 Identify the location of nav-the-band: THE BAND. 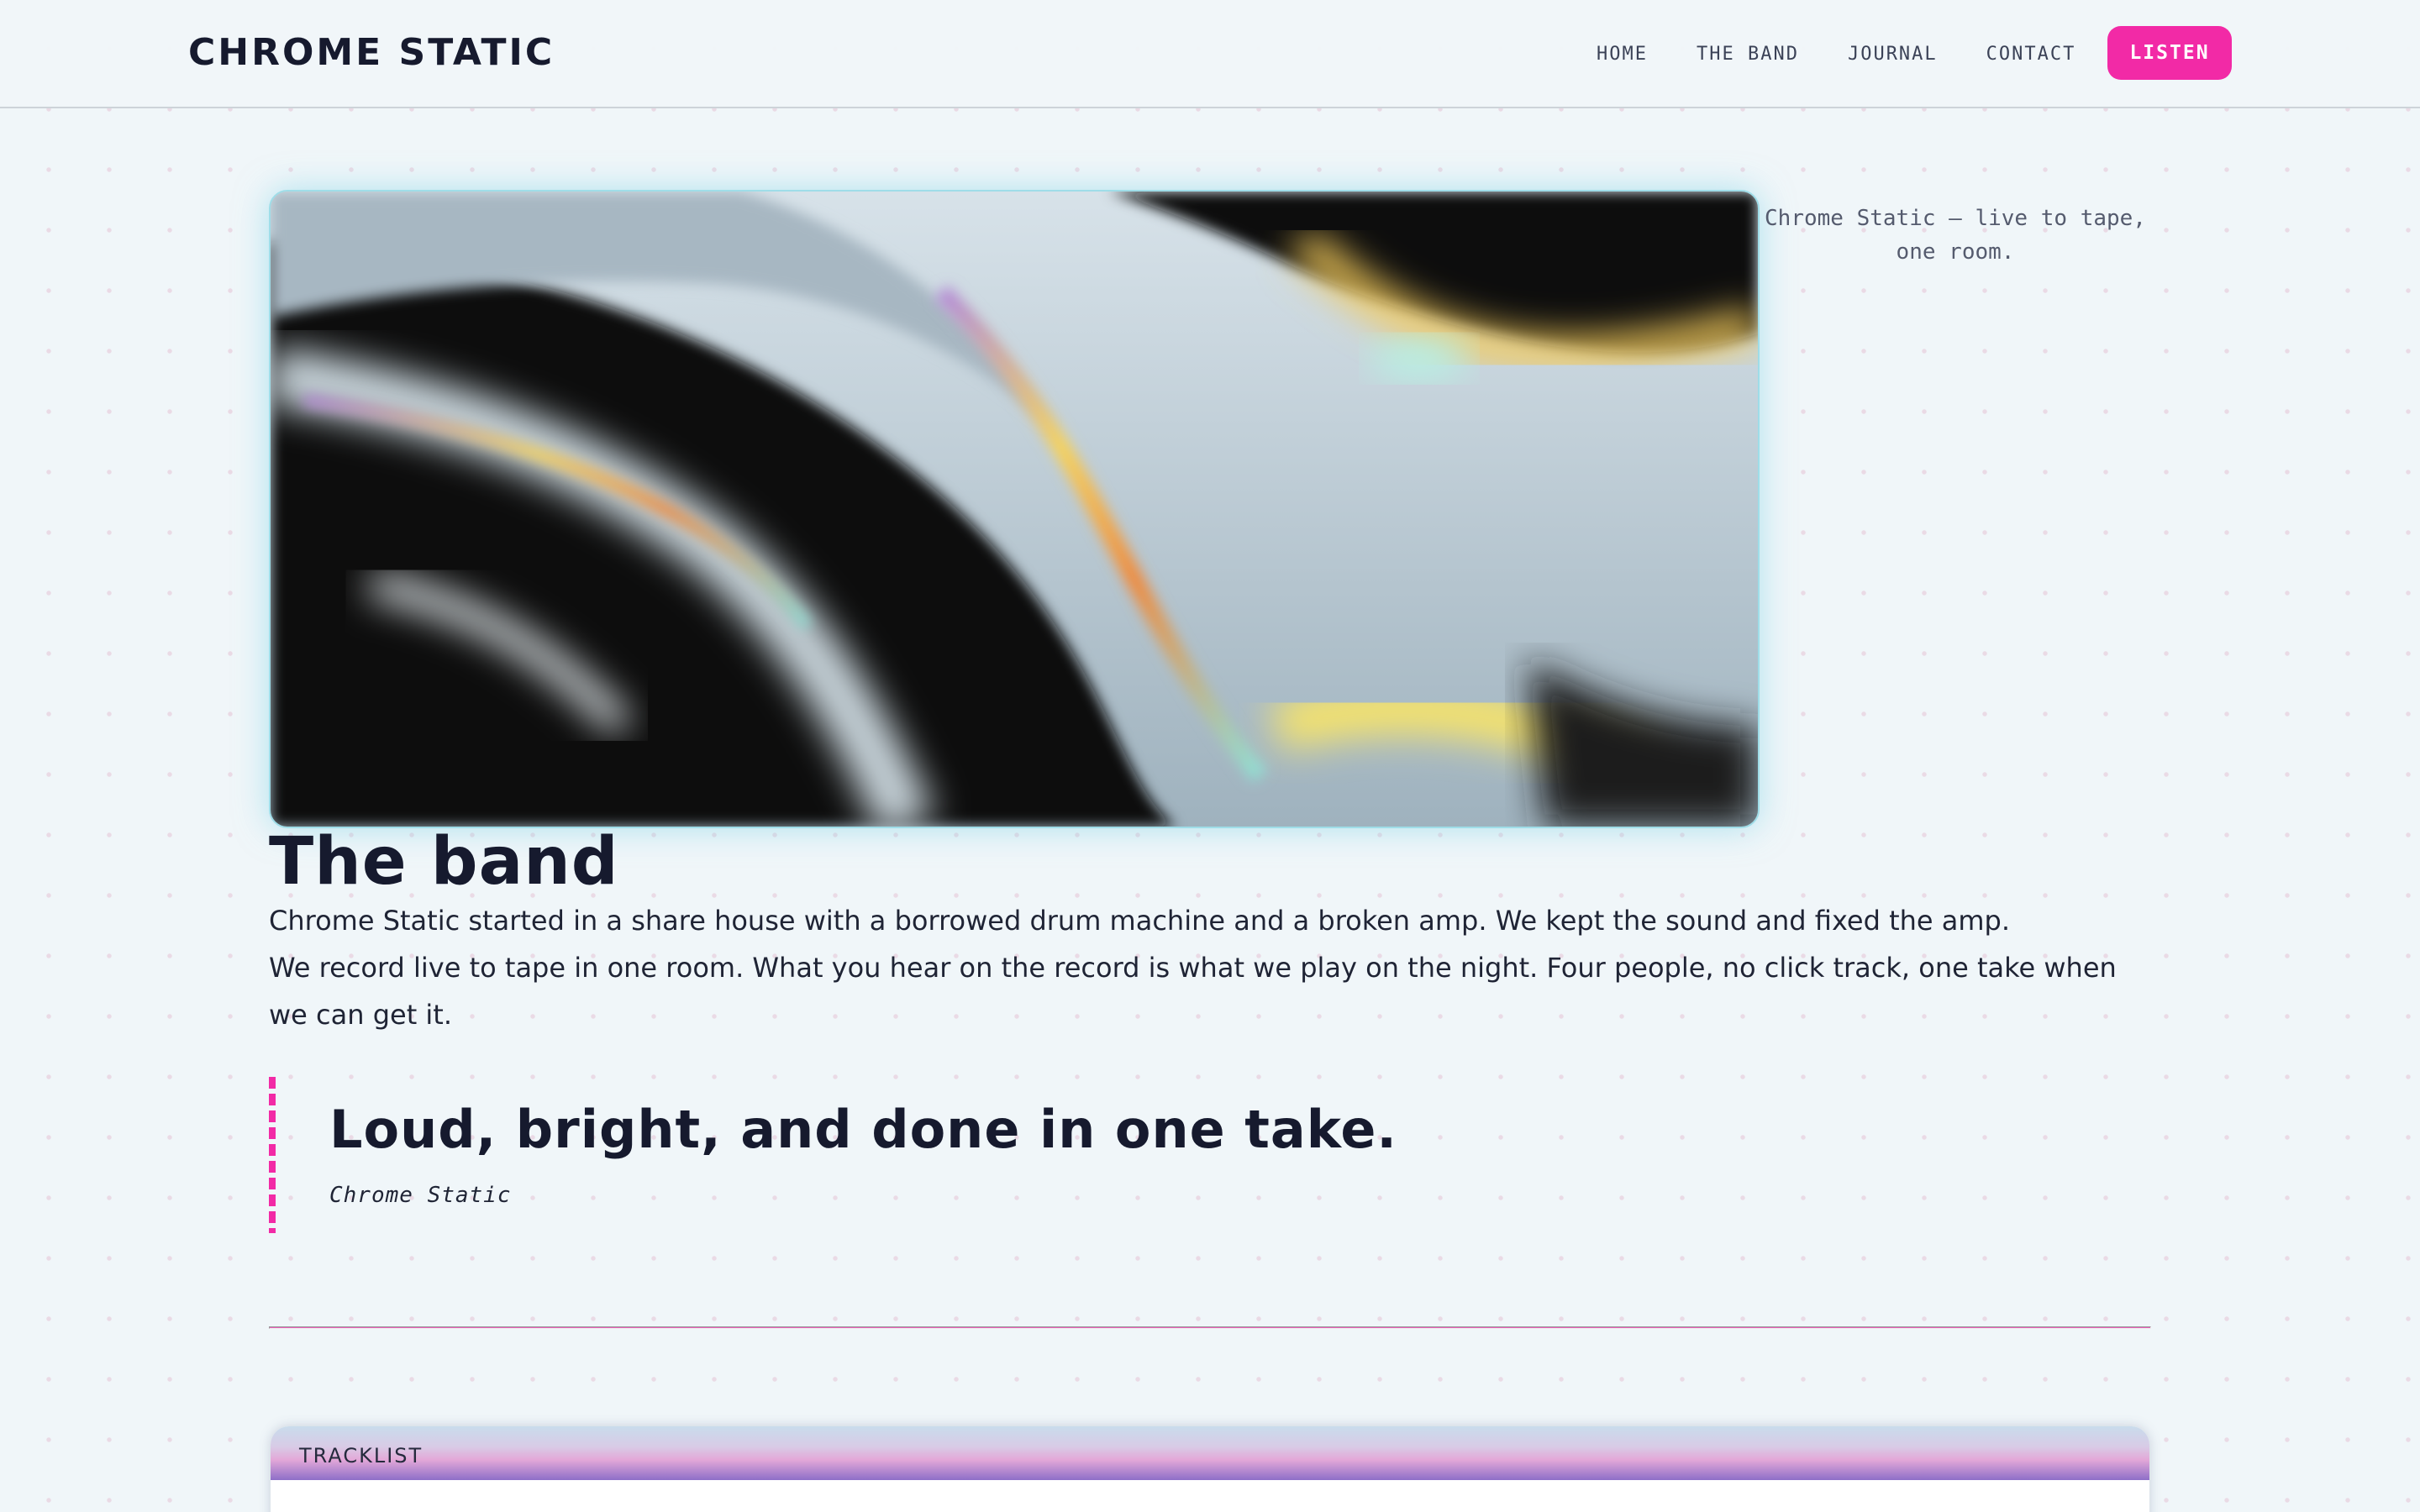
(1748, 54).